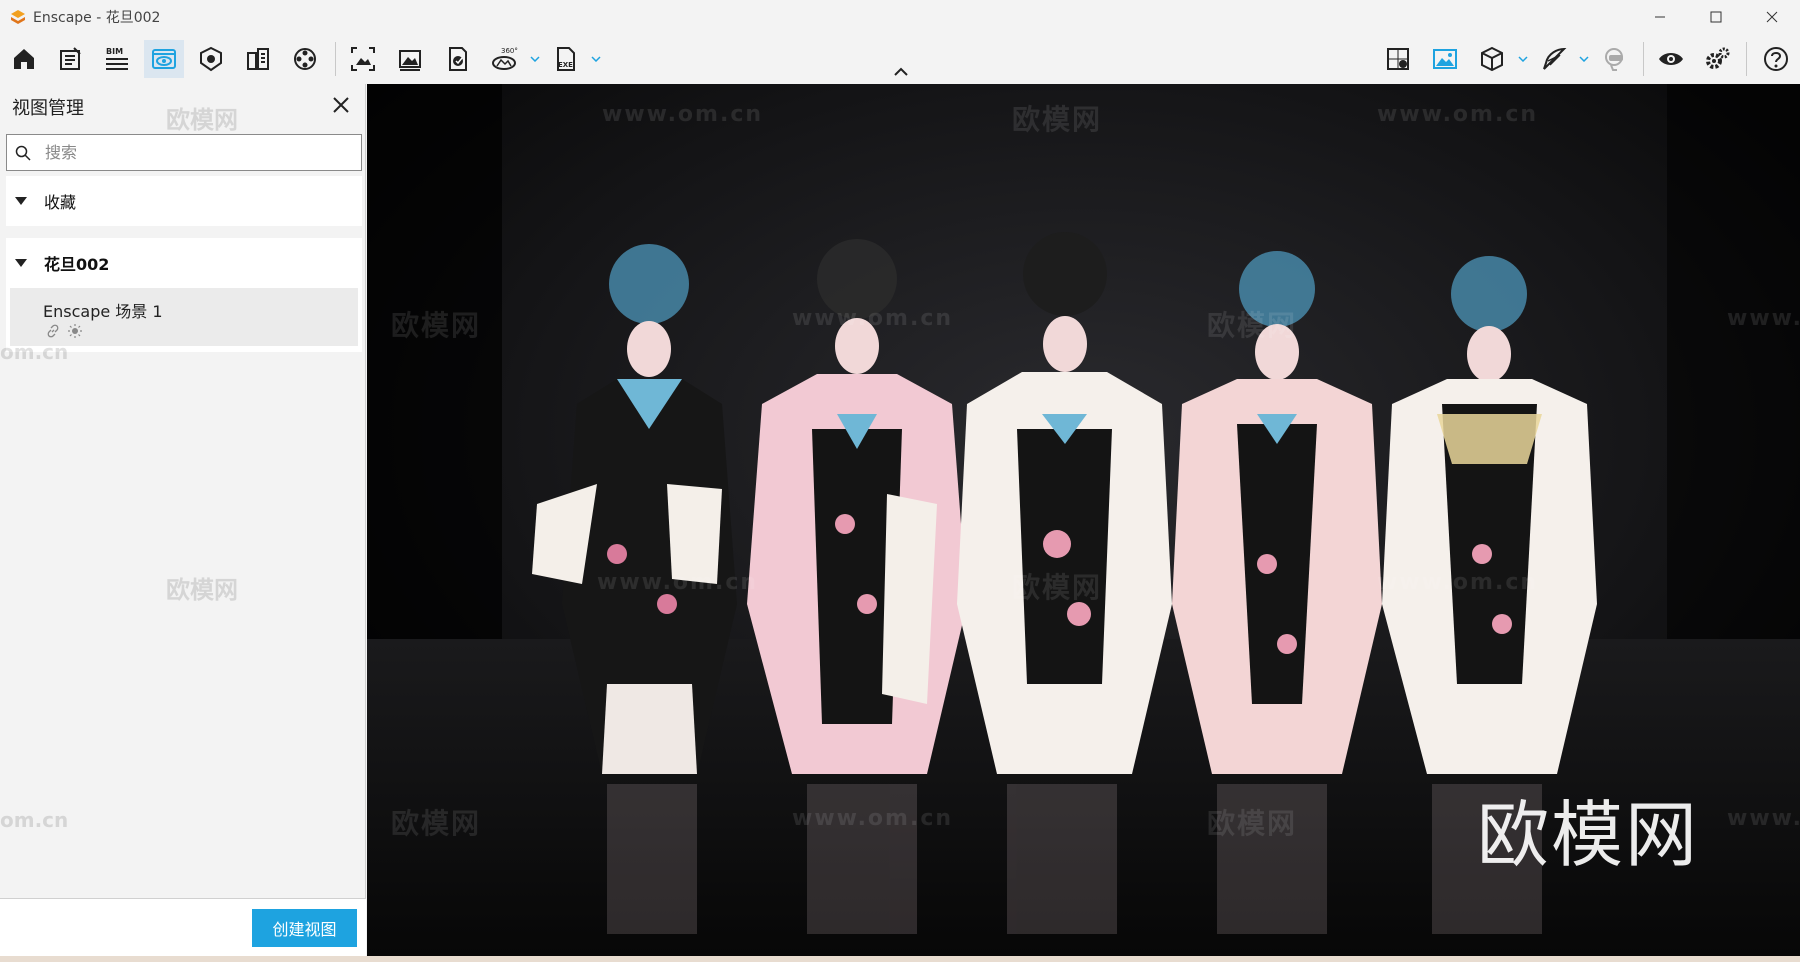 The width and height of the screenshot is (1800, 962). I want to click on eye-button, so click(1671, 59).